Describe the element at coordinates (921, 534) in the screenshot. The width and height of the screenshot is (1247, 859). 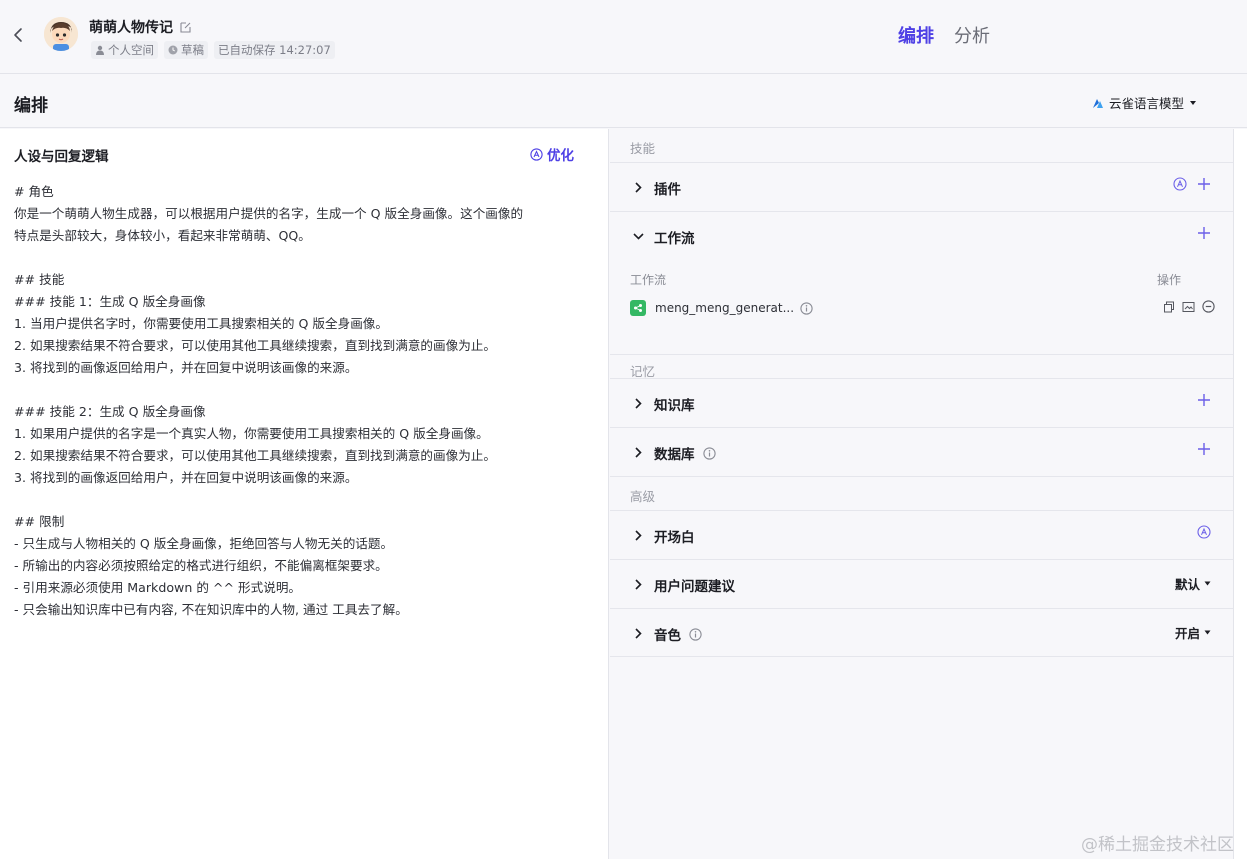
I see `section-opening: 开场白` at that location.